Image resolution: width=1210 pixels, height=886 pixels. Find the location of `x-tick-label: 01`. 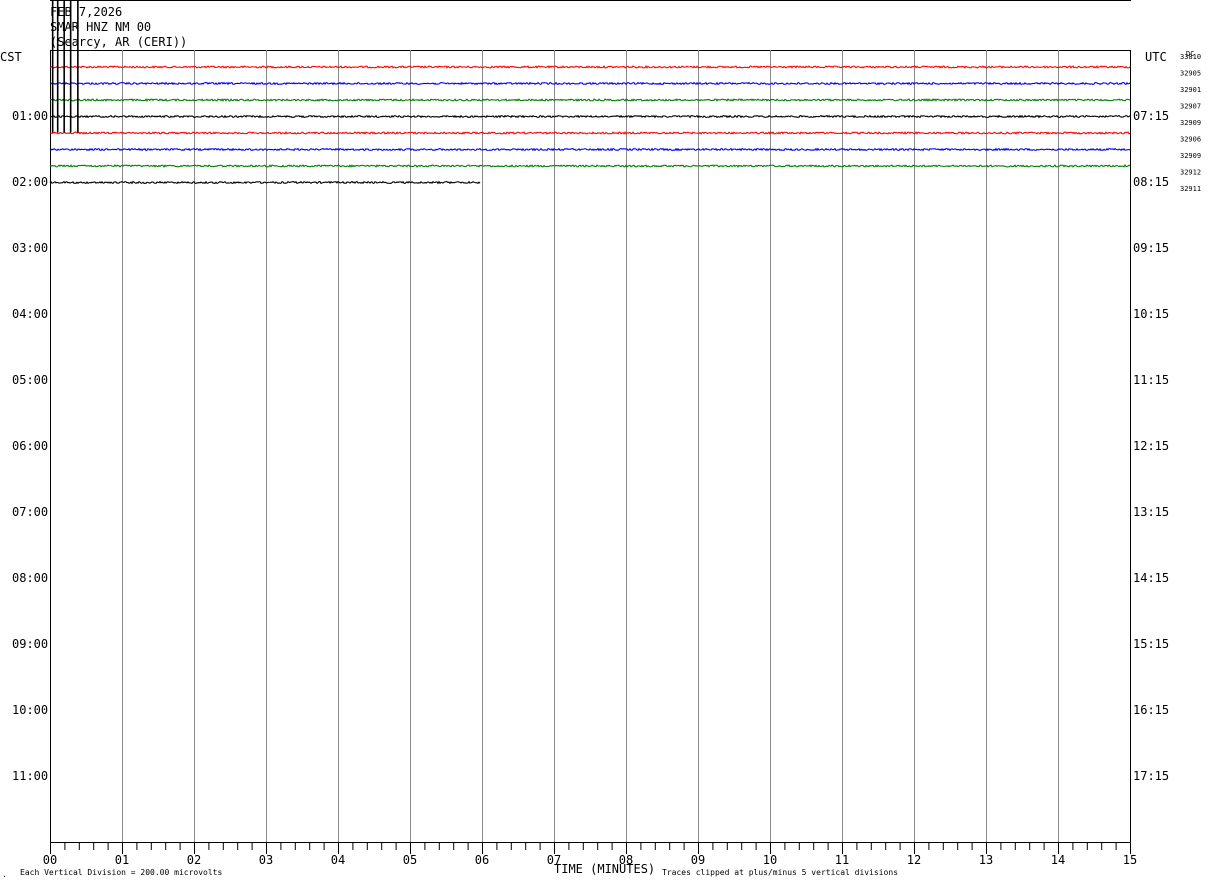

x-tick-label: 01 is located at coordinates (122, 860).